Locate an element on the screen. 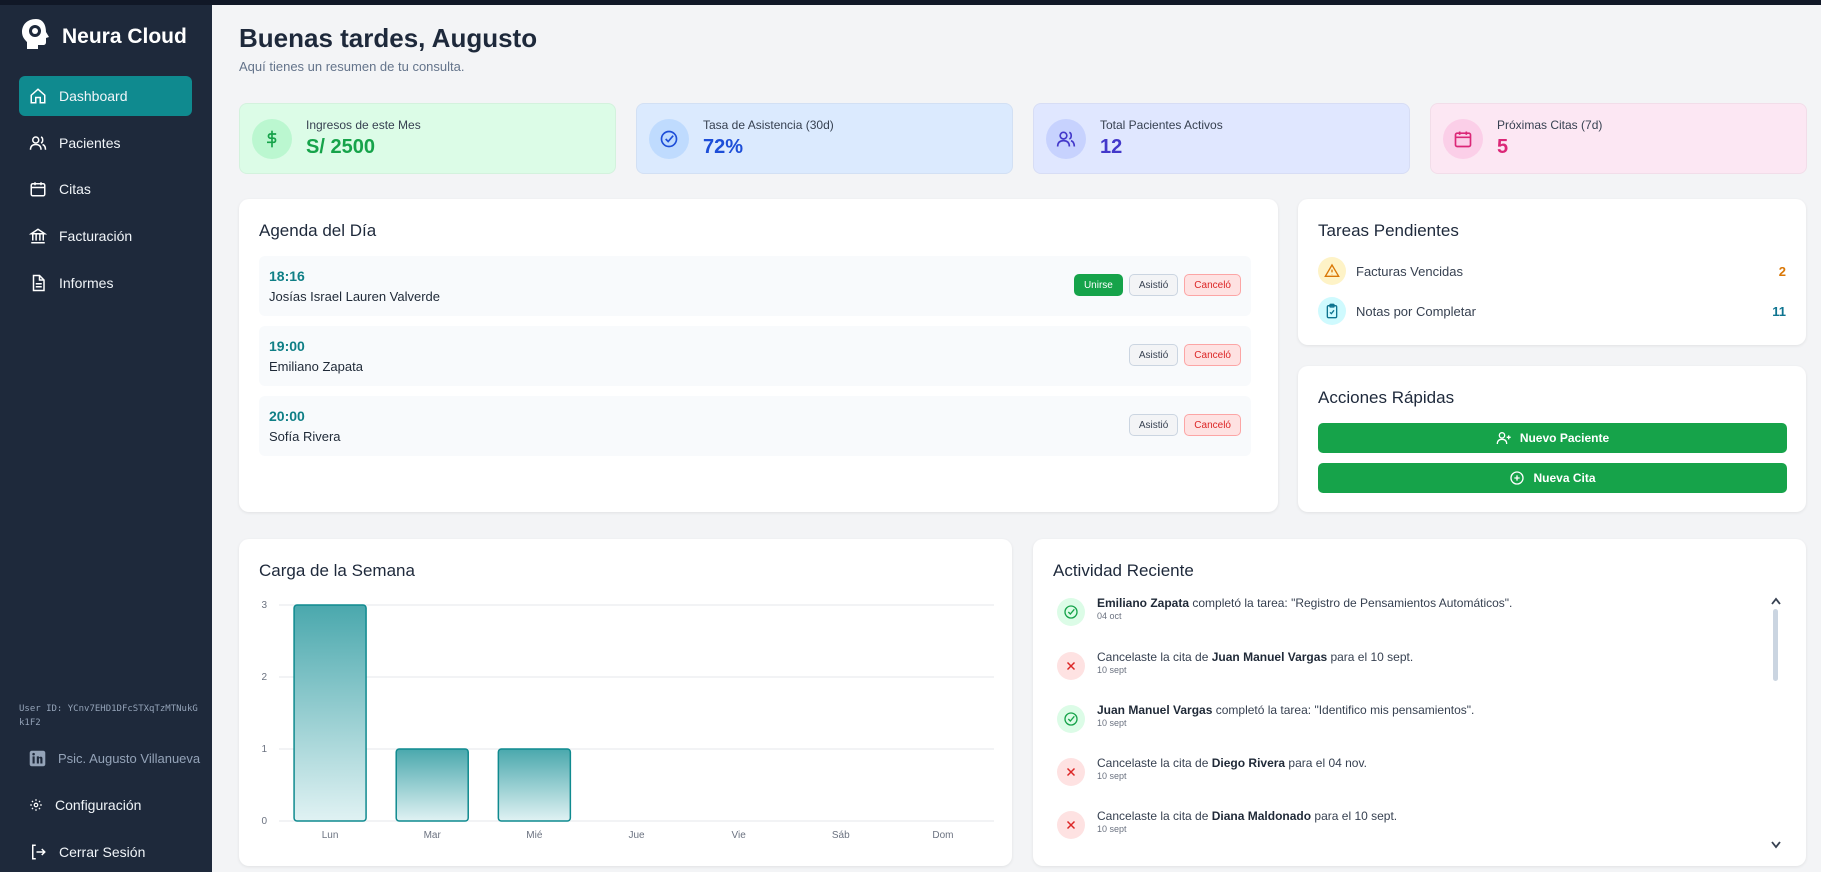  sidebar-item-label: Citas is located at coordinates (75, 189).